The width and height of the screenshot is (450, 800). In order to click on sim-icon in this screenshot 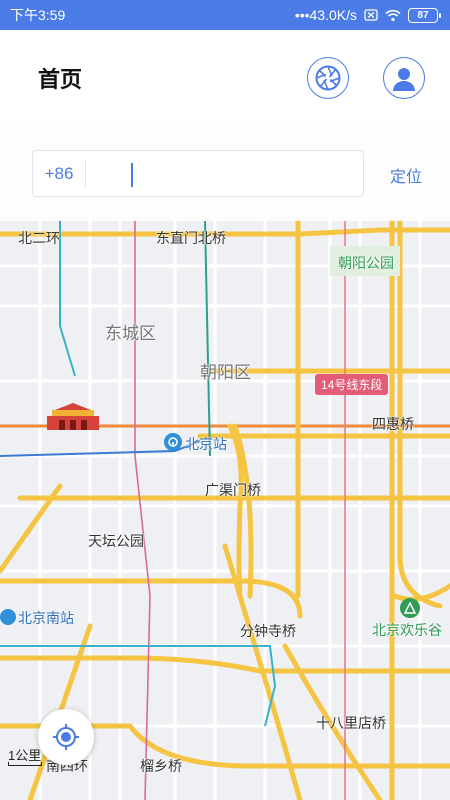, I will do `click(371, 15)`.